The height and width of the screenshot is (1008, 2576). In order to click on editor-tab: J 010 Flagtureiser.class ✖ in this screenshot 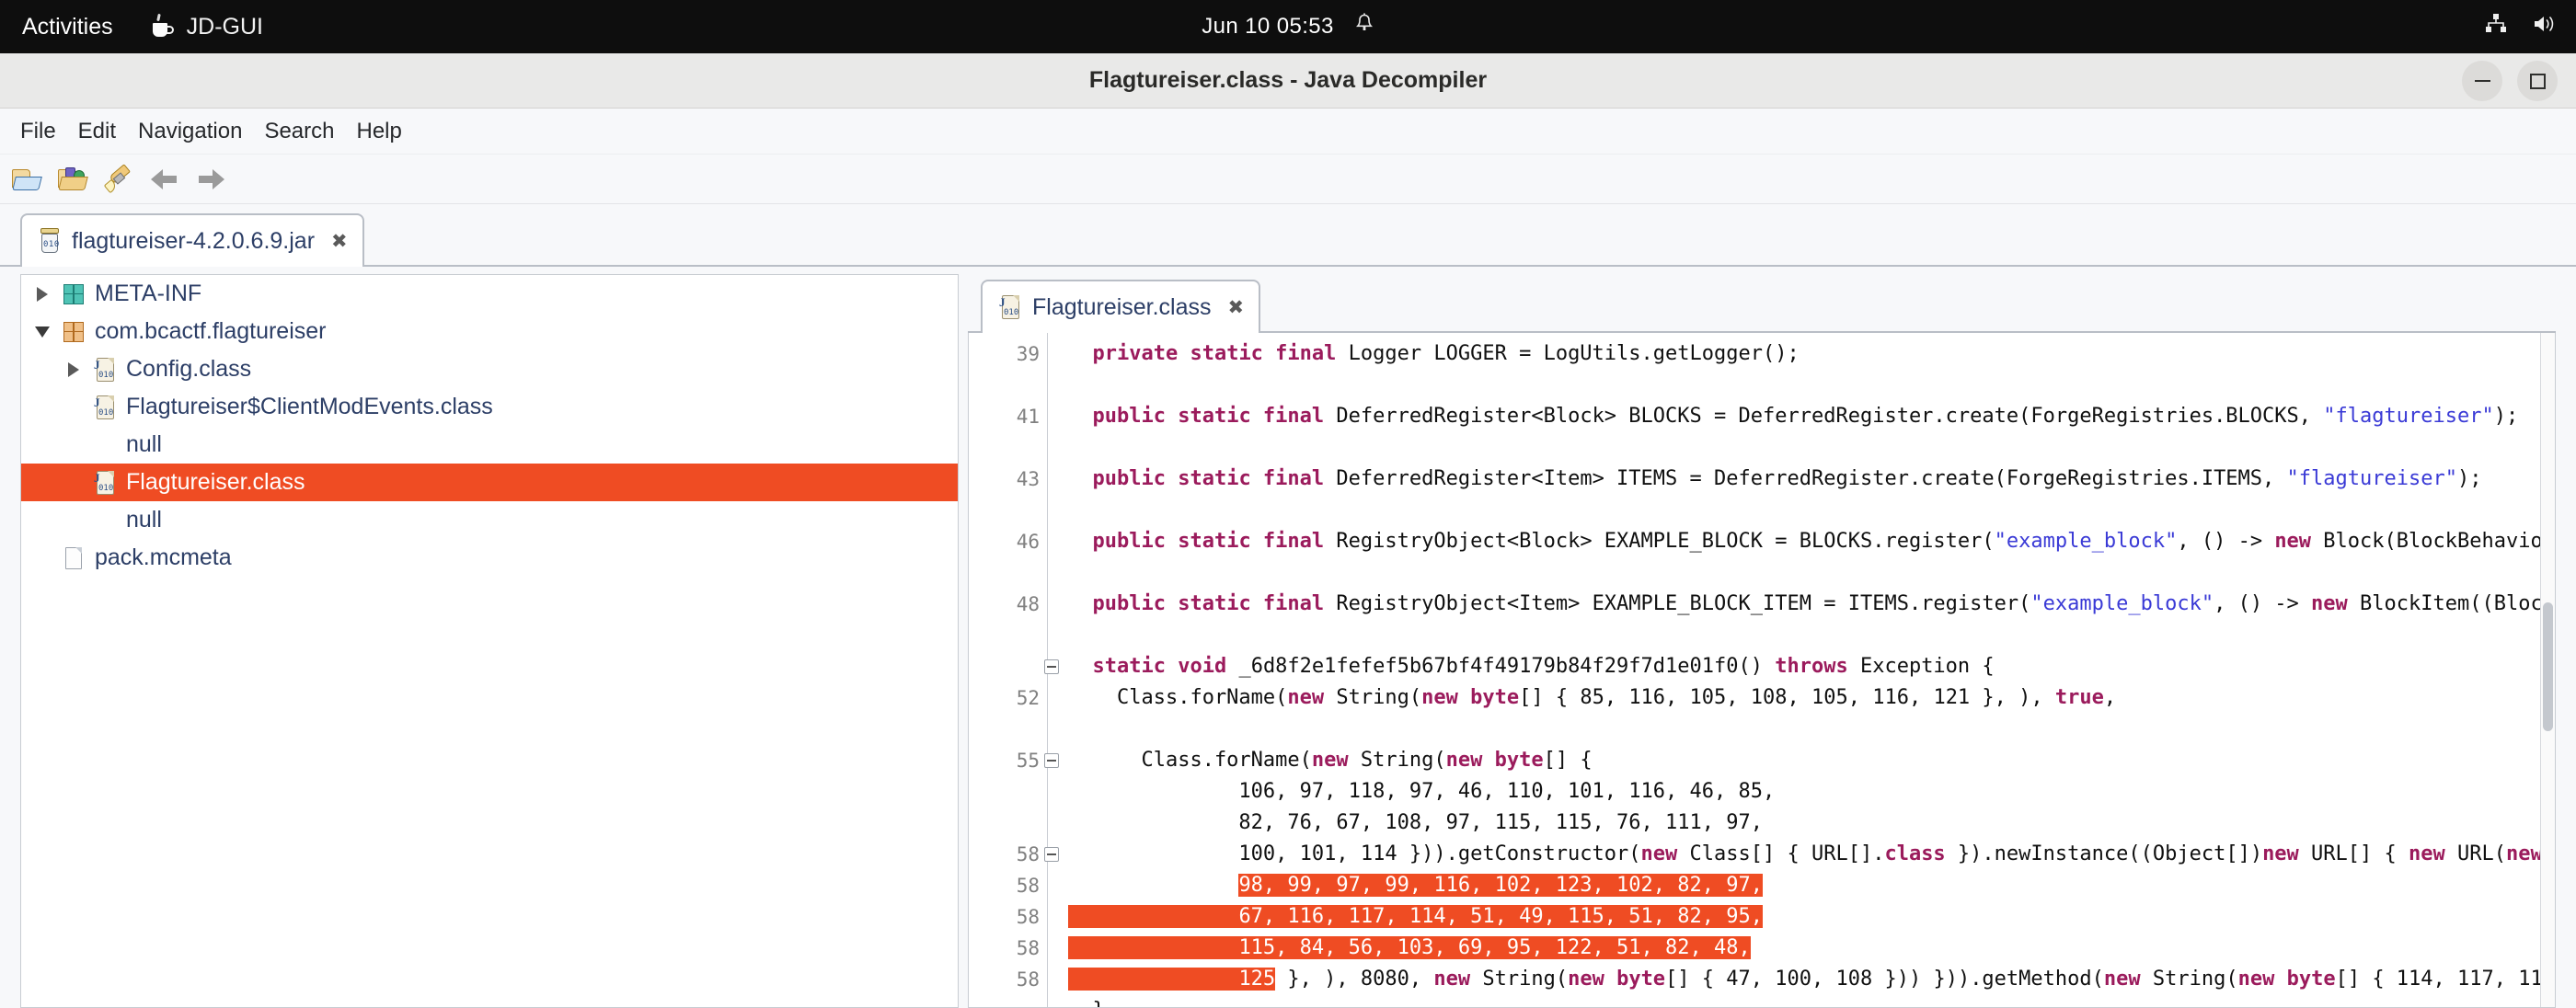, I will do `click(1121, 306)`.